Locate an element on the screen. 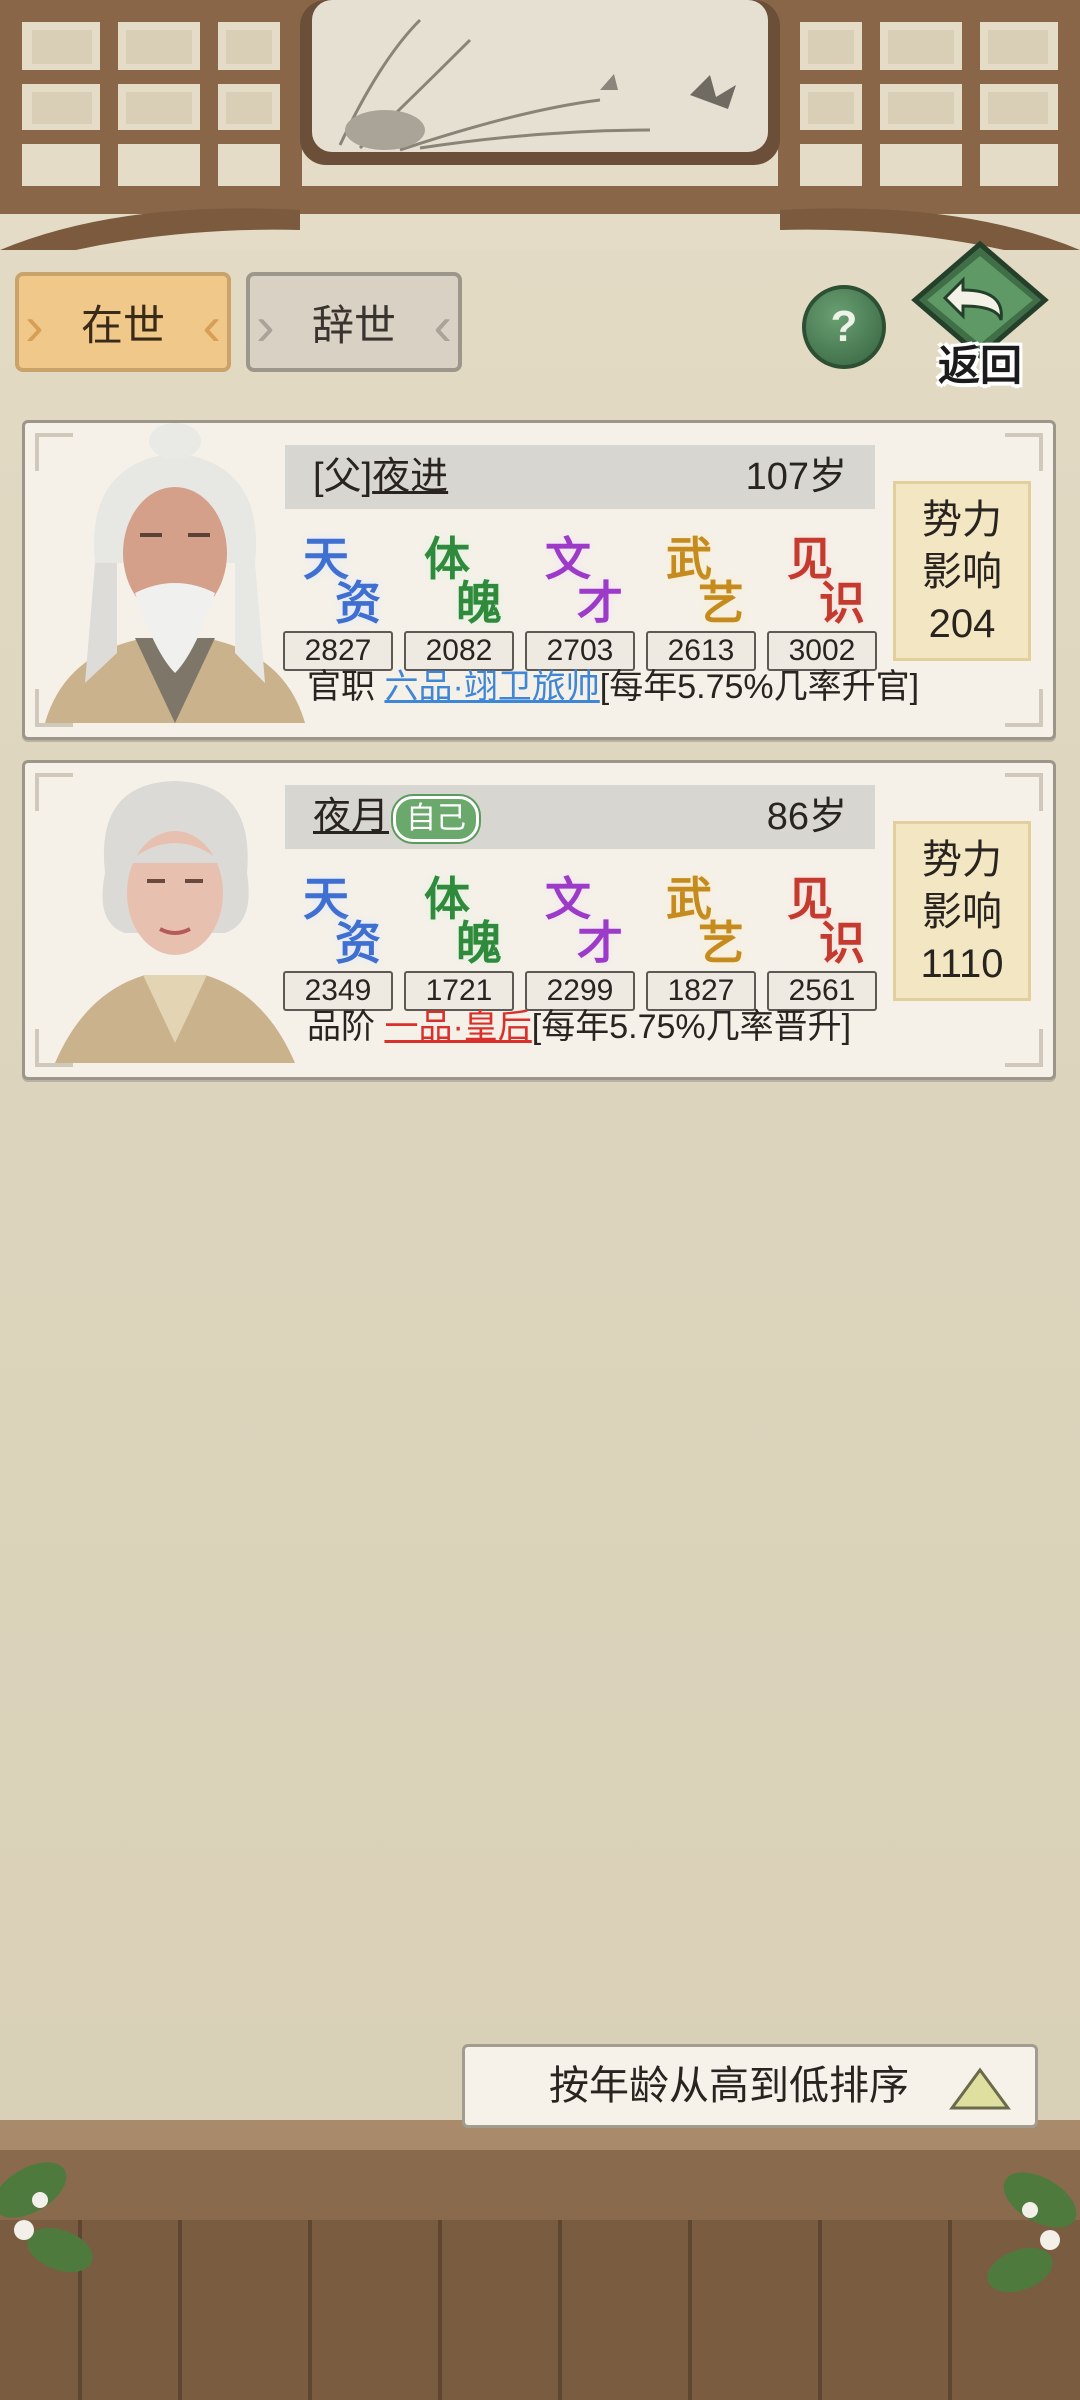 Image resolution: width=1080 pixels, height=2400 pixels. sort-label: 按年龄从高到低排序 is located at coordinates (729, 2086).